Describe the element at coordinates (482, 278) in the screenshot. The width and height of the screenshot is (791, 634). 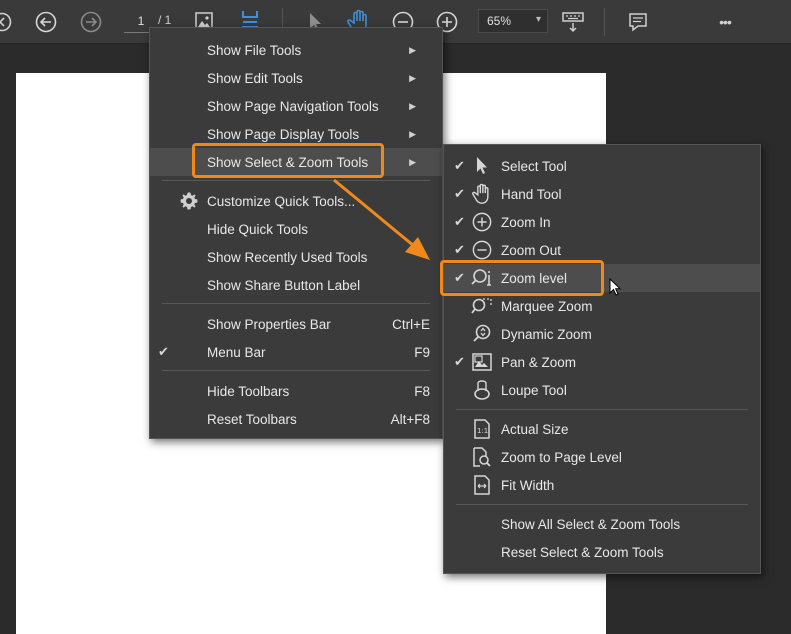
I see `zoom-level-icon` at that location.